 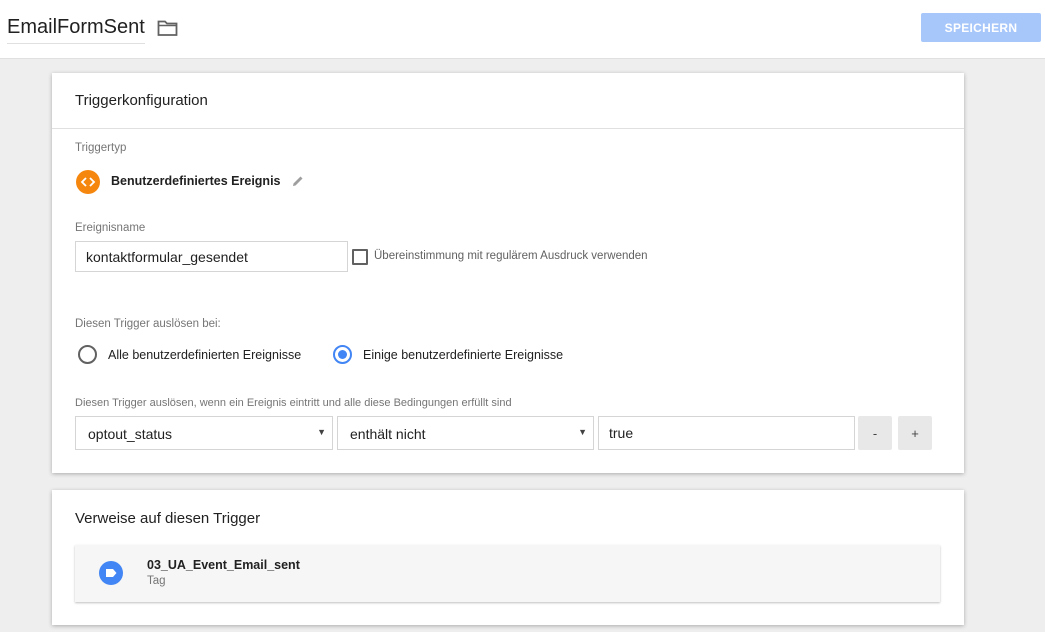 I want to click on trigger-type-label: Triggertyp, so click(x=101, y=148).